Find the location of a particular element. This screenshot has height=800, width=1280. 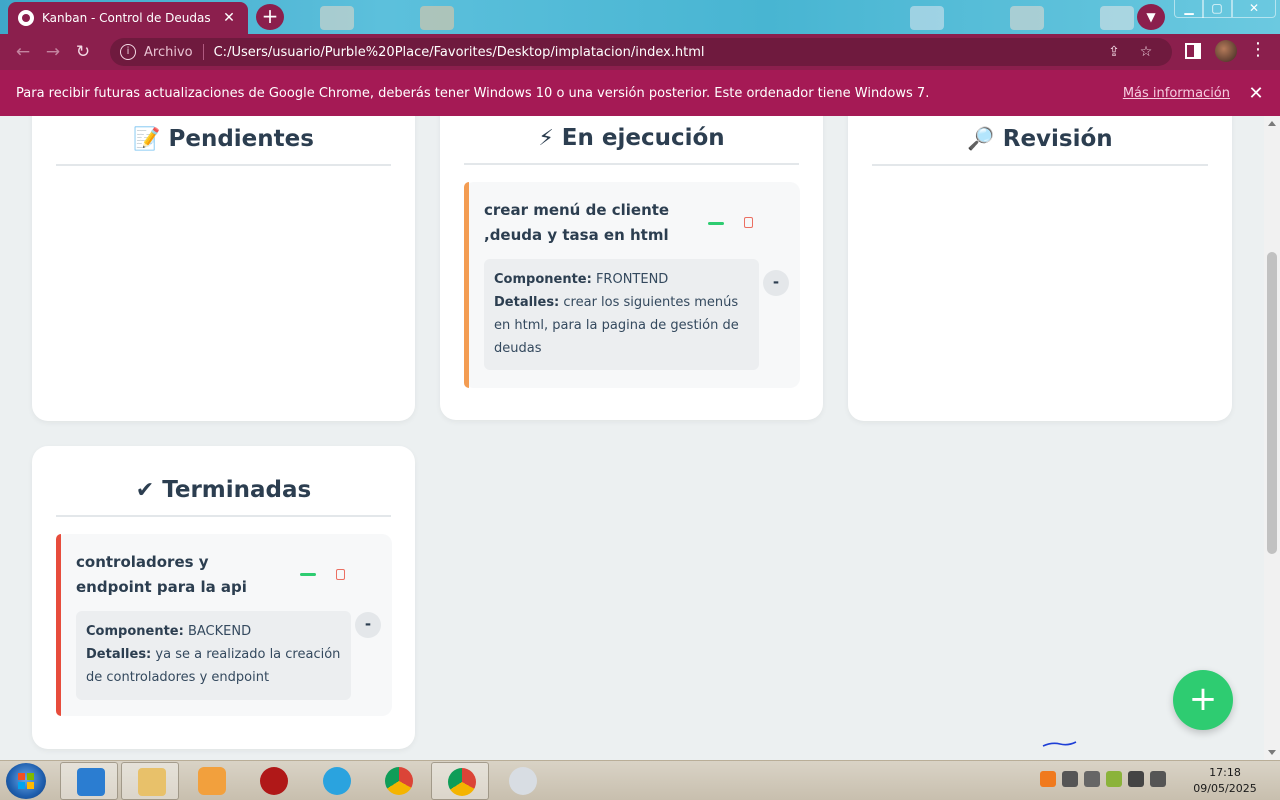

component-value: FRONTEND is located at coordinates (632, 279).